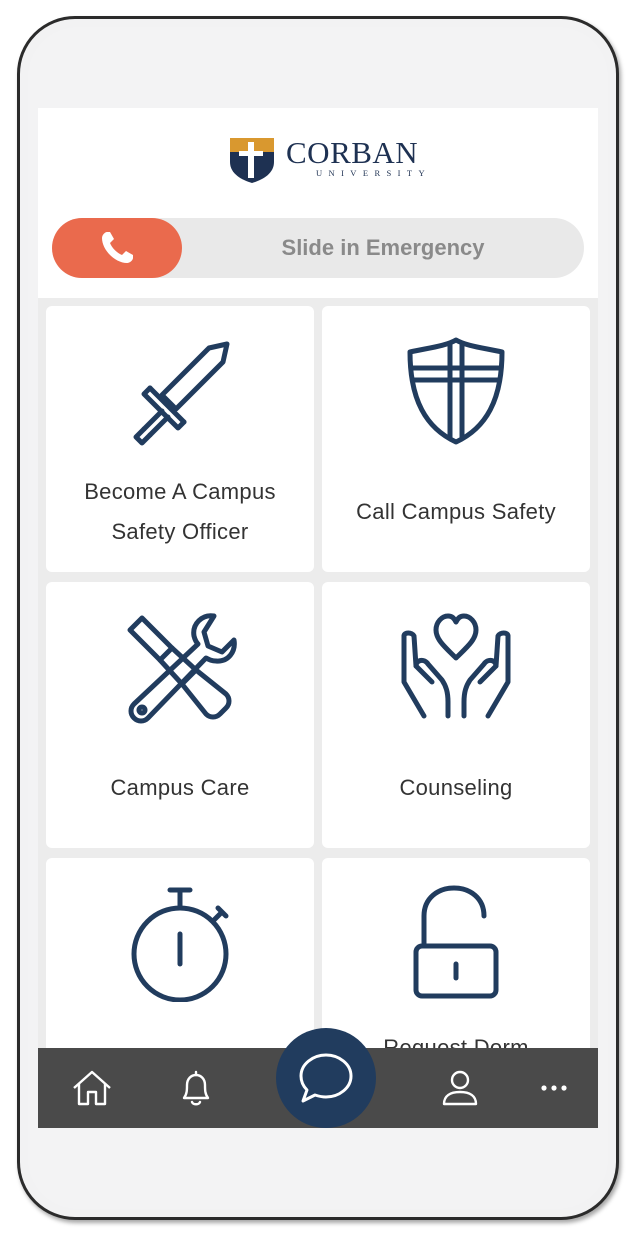  I want to click on tile-campus-care: Campus Care, so click(180, 715).